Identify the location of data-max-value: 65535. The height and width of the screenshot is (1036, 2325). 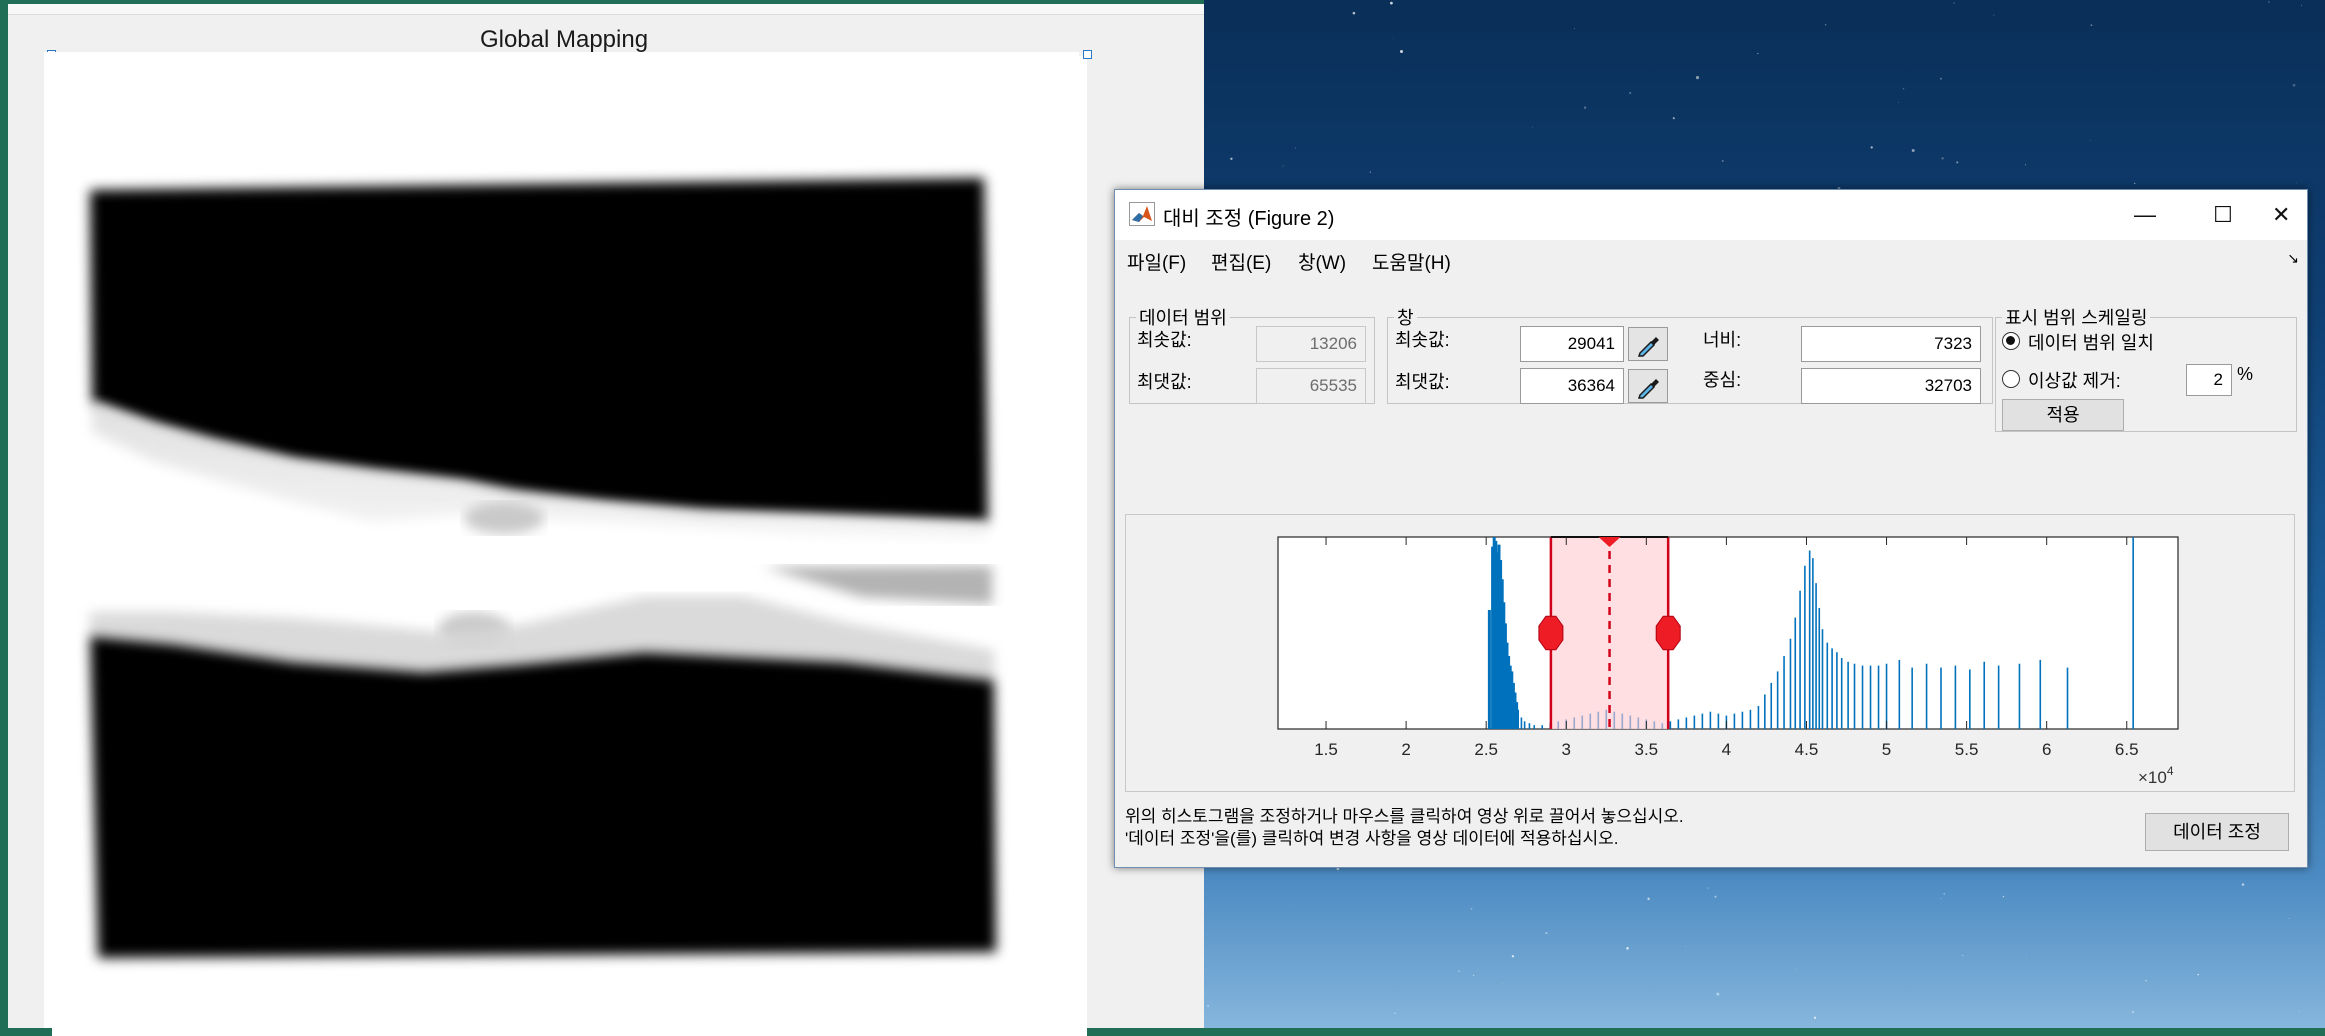
(1311, 386).